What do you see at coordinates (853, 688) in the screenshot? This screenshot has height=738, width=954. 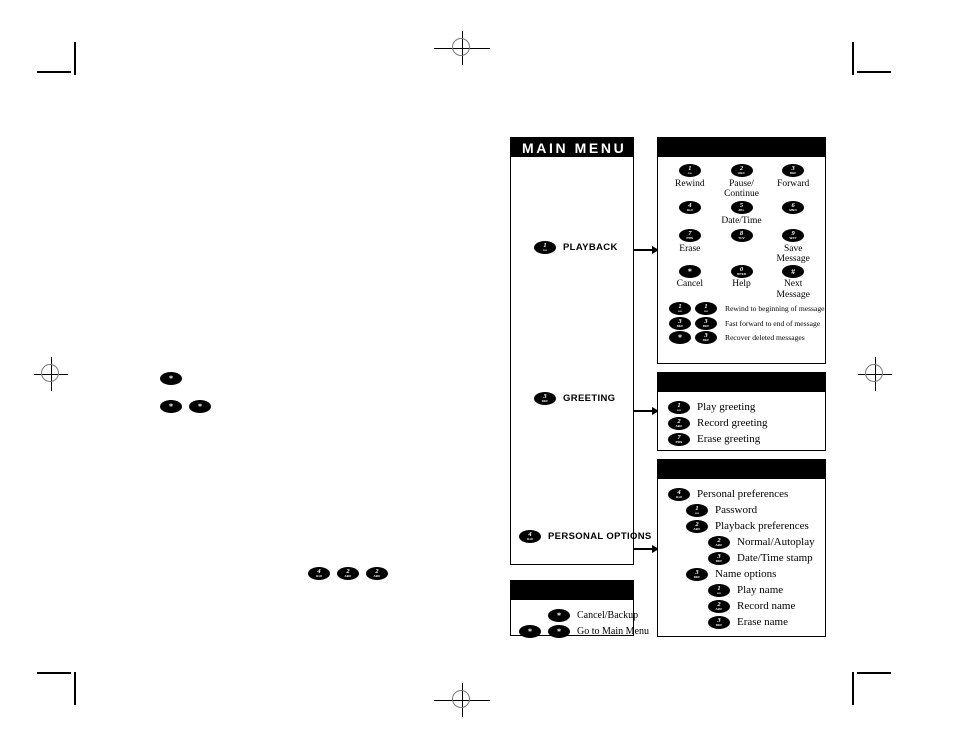 I see `crop-mark-bottom-right-vertical` at bounding box center [853, 688].